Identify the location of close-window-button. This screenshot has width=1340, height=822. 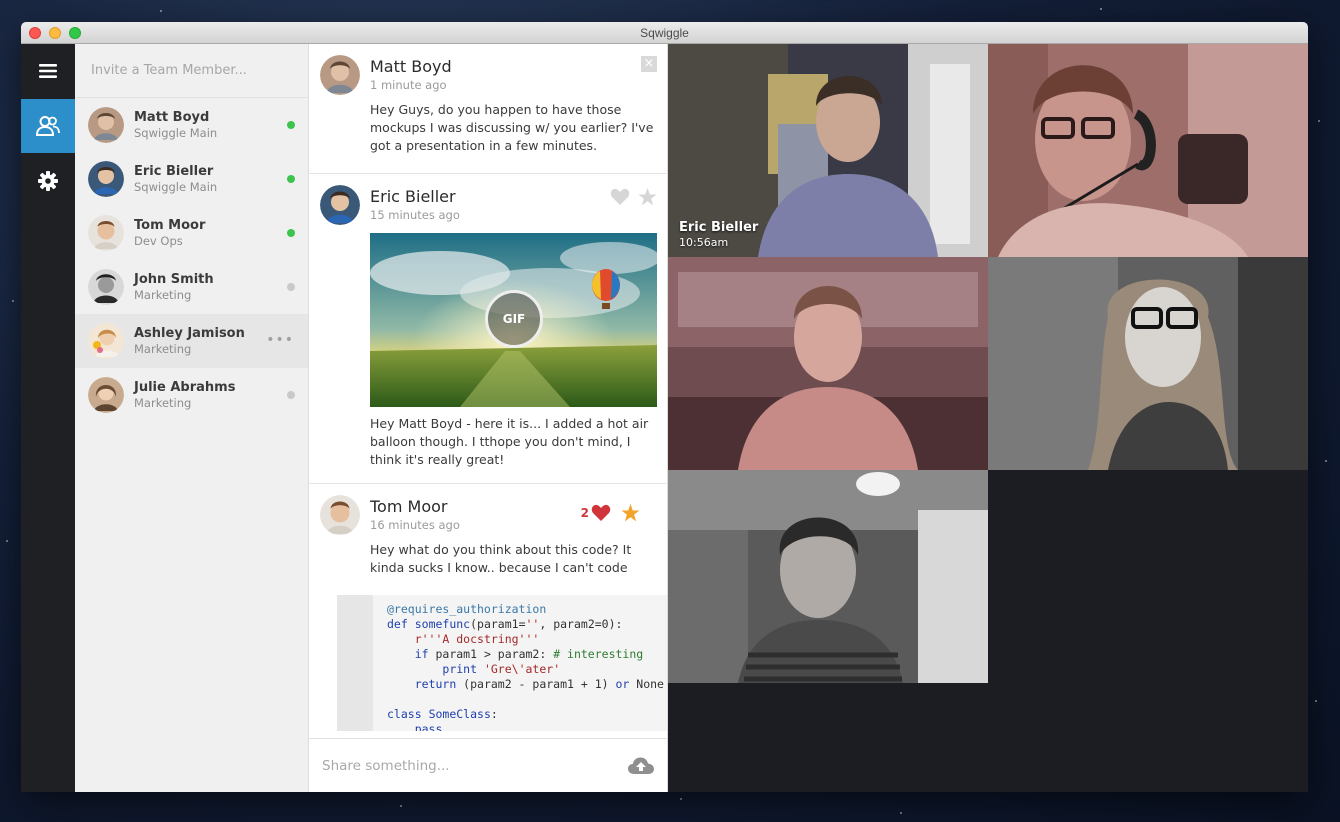
(35, 33).